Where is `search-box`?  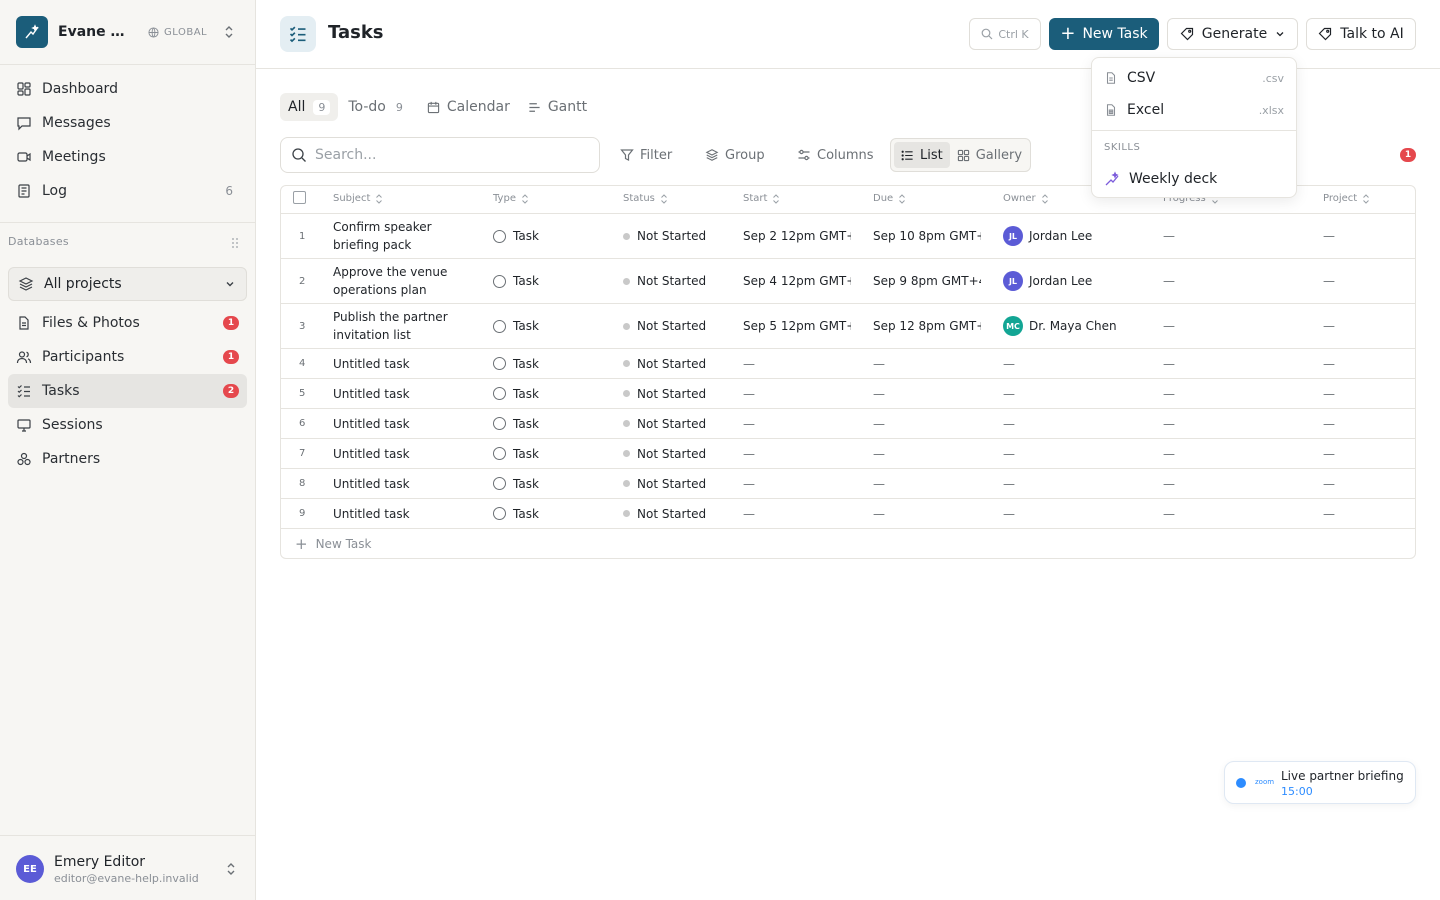
search-box is located at coordinates (440, 155).